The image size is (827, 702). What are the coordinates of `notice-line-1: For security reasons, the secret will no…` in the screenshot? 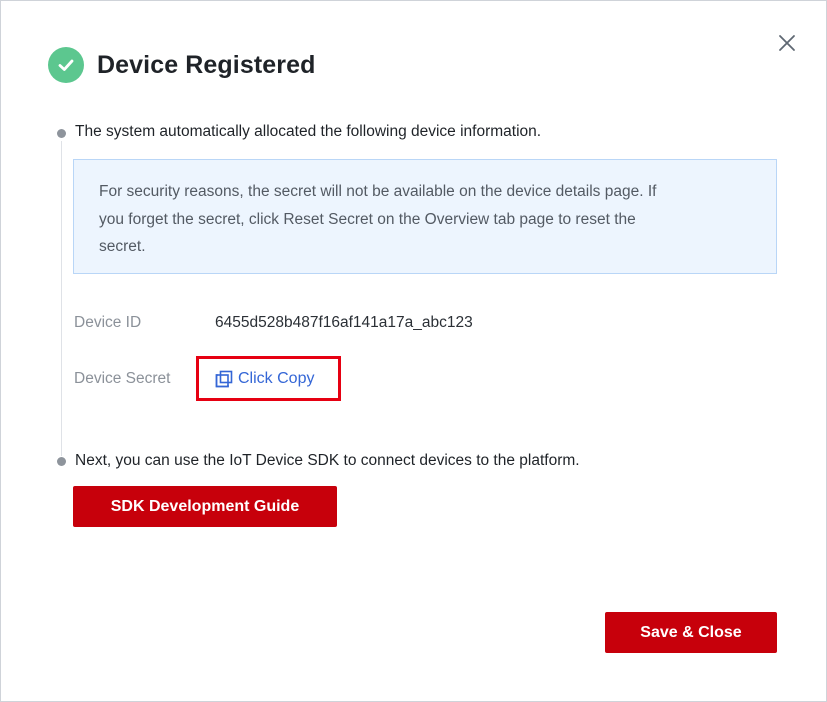 It's located at (378, 191).